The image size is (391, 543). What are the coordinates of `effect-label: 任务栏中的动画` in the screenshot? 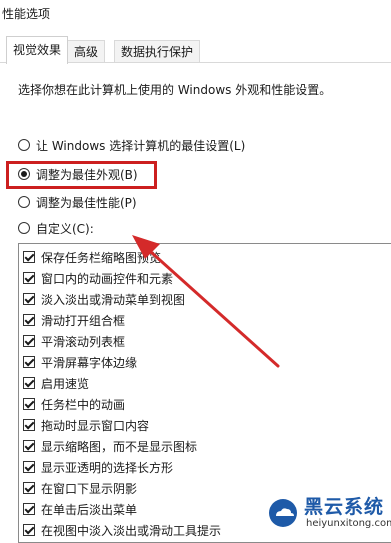 It's located at (83, 404).